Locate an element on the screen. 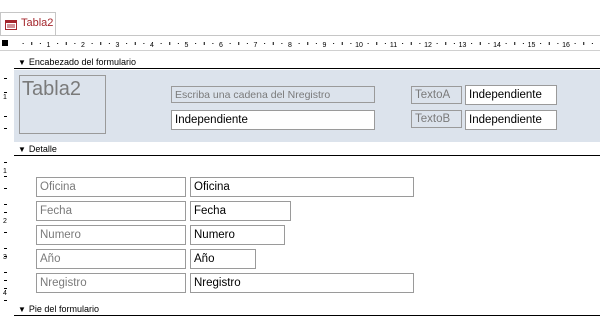  ruler-number: 6 is located at coordinates (221, 45).